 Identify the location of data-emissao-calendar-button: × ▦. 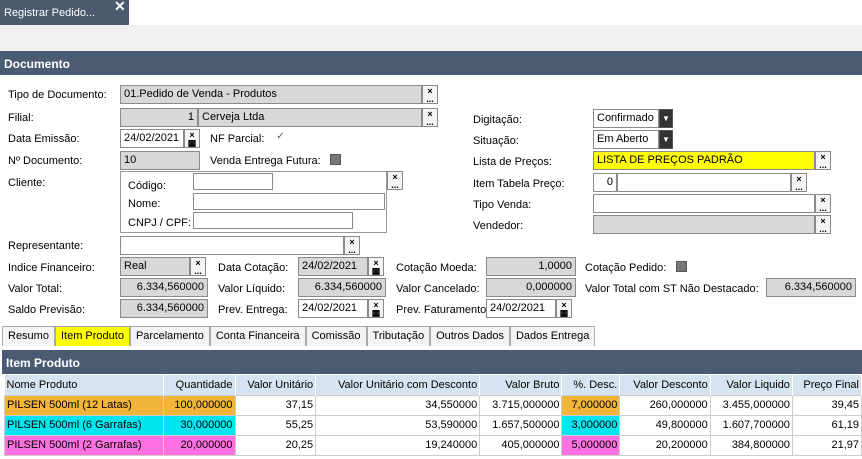
(192, 138).